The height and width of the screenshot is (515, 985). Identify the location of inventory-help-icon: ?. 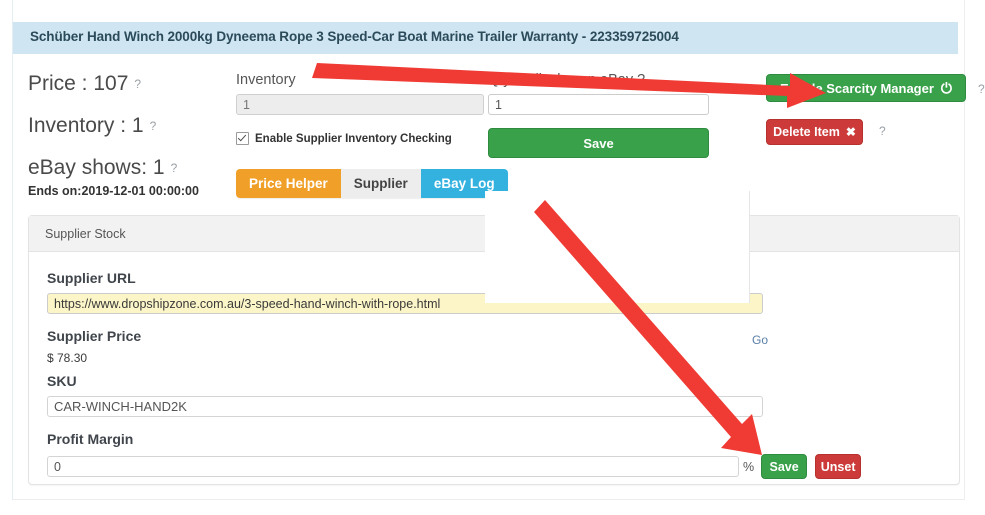
(153, 126).